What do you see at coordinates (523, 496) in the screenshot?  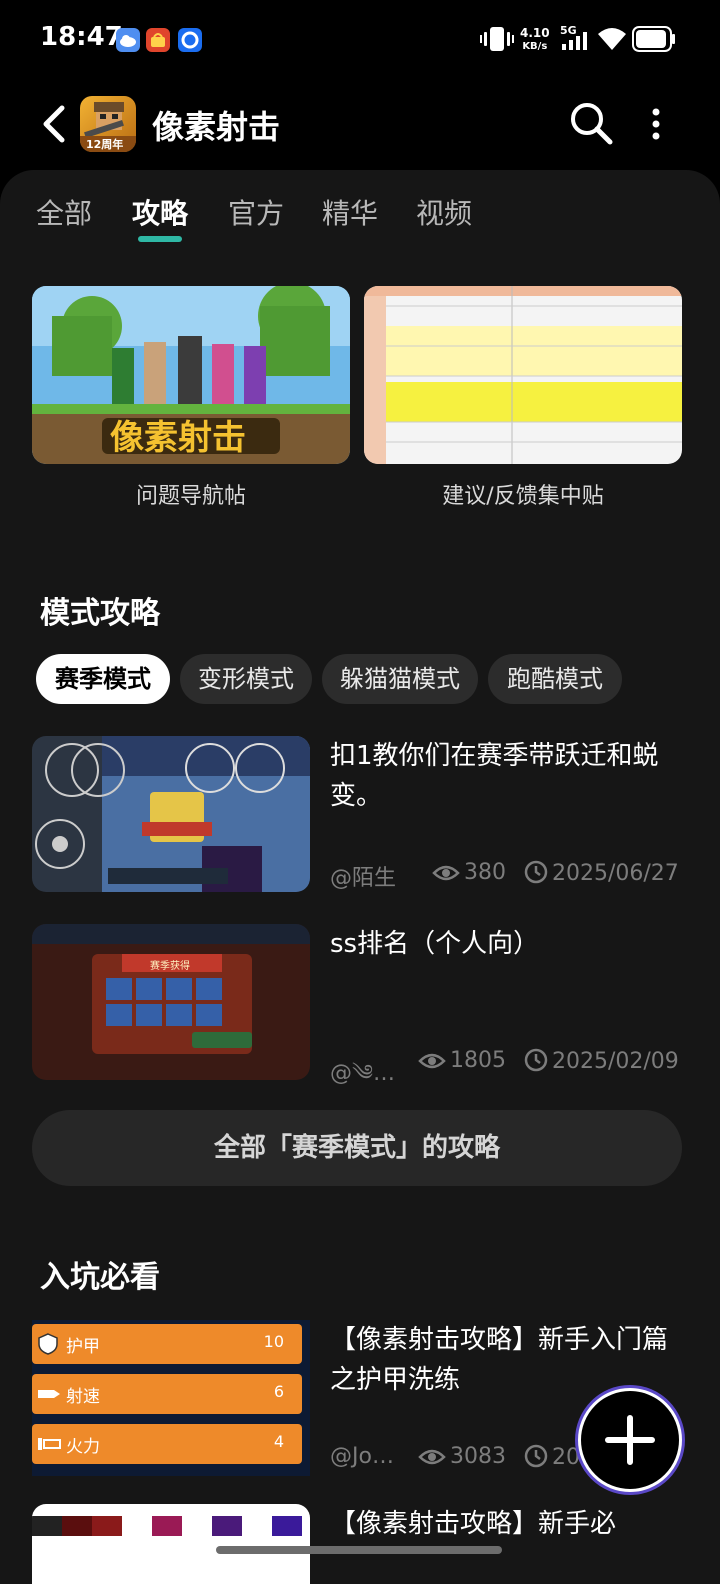 I see `banner-feedback-caption: 建议/反馈集中贴` at bounding box center [523, 496].